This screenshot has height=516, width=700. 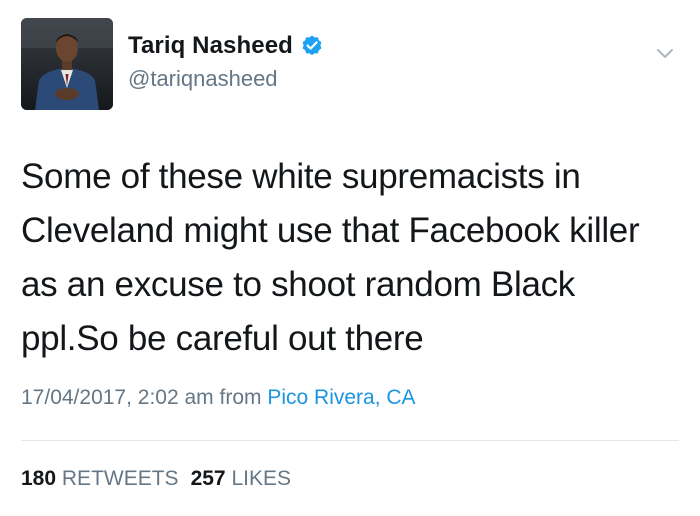 I want to click on from-label: from, so click(x=240, y=397).